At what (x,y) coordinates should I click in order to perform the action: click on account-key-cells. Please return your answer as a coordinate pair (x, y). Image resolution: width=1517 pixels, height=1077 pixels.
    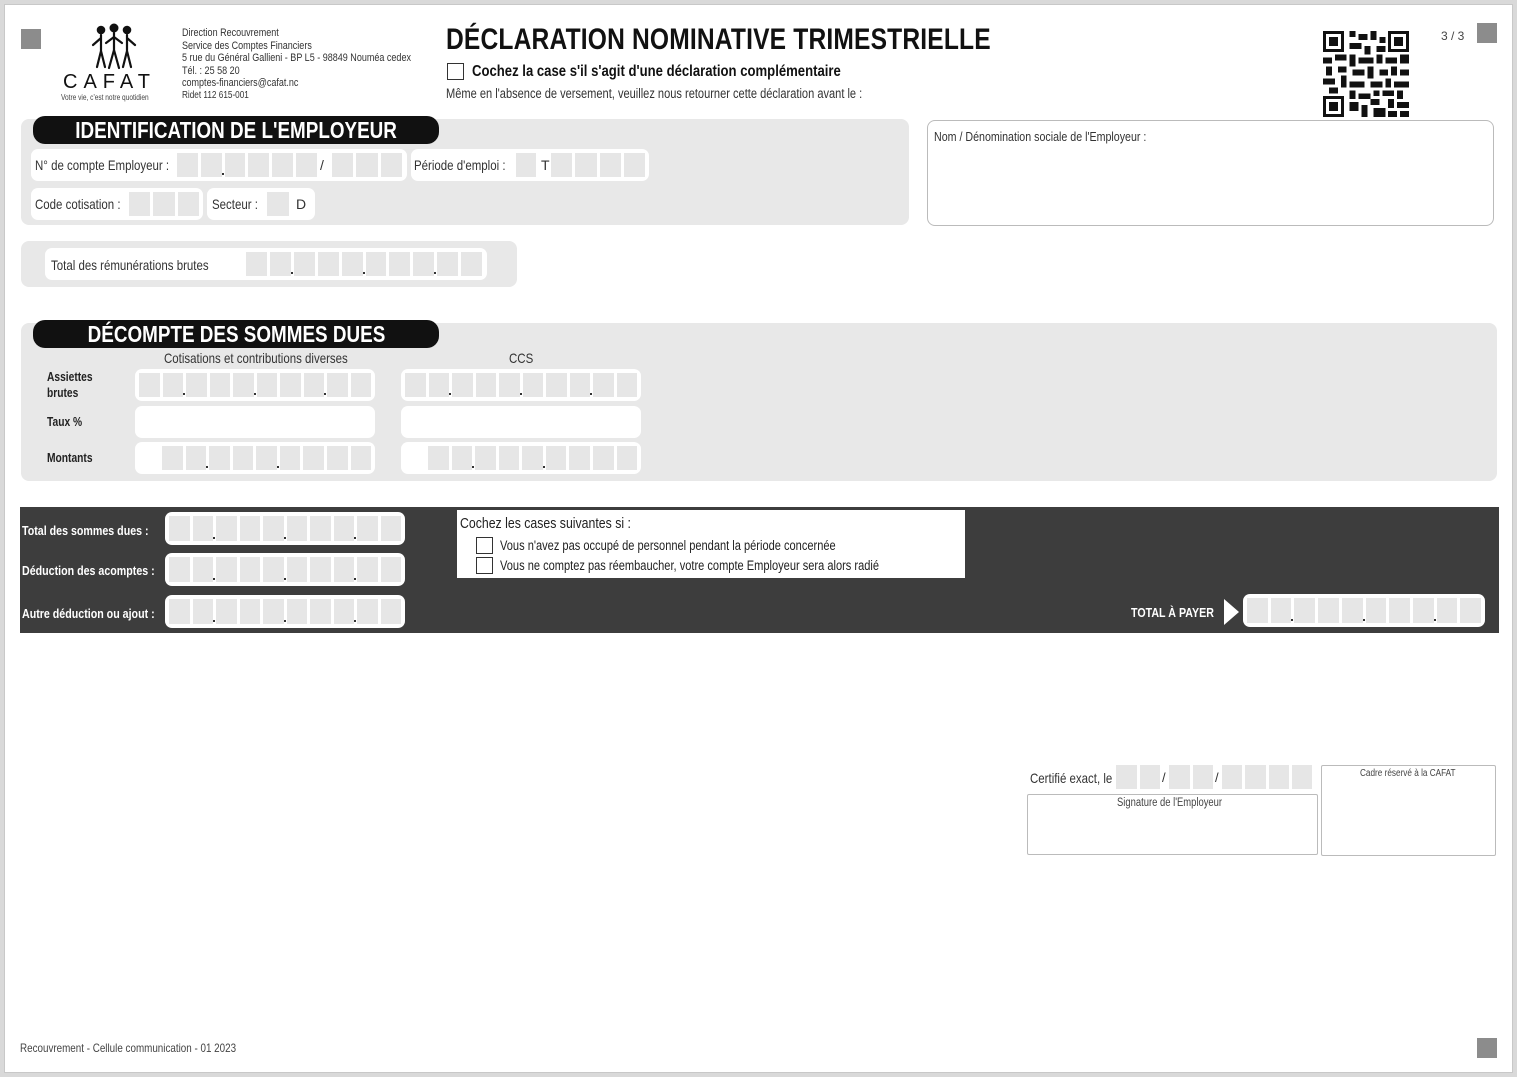
    Looking at the image, I should click on (367, 165).